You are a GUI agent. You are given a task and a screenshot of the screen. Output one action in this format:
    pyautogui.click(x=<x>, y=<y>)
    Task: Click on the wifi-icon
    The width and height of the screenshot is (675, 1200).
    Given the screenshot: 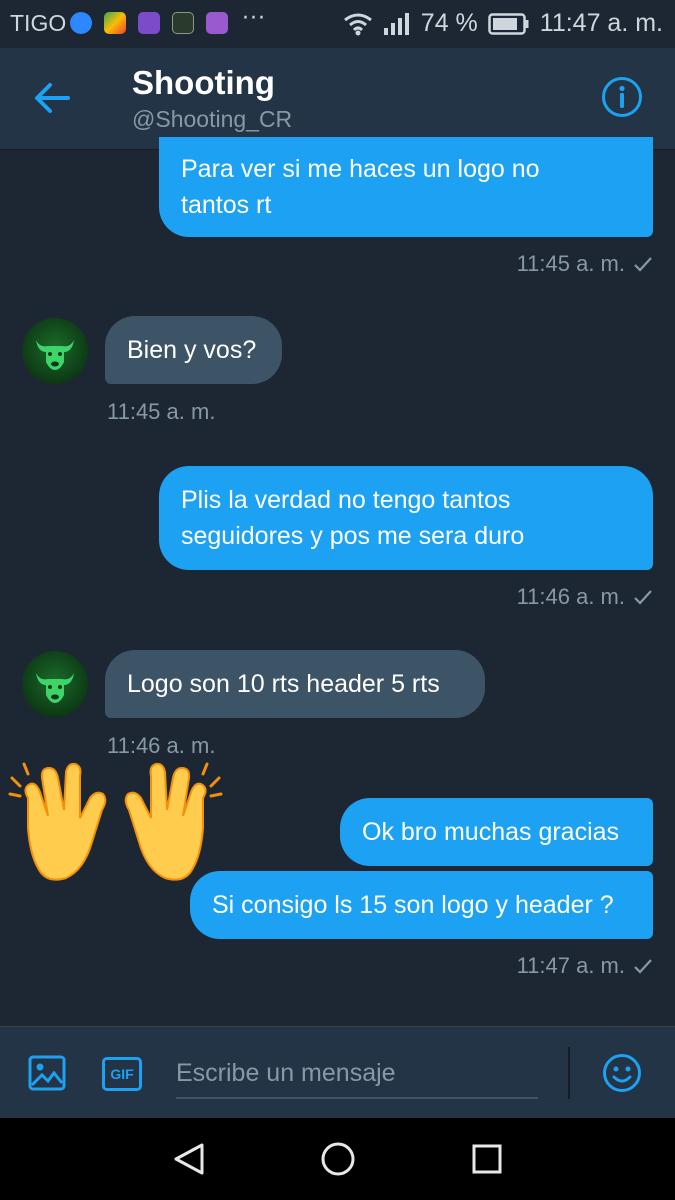 What is the action you would take?
    pyautogui.click(x=357, y=24)
    